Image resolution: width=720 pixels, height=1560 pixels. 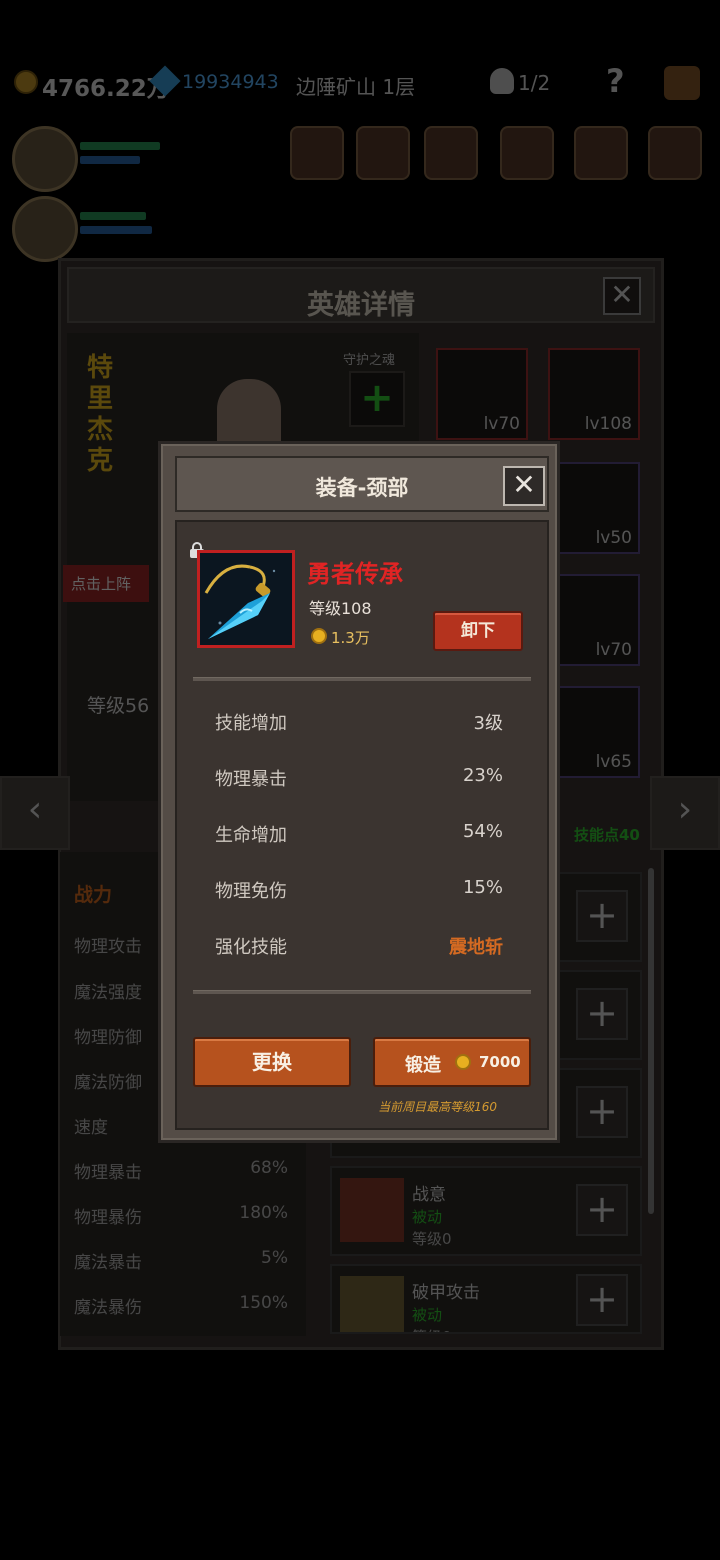 What do you see at coordinates (272, 1062) in the screenshot?
I see `swap-equipment-button: 更换` at bounding box center [272, 1062].